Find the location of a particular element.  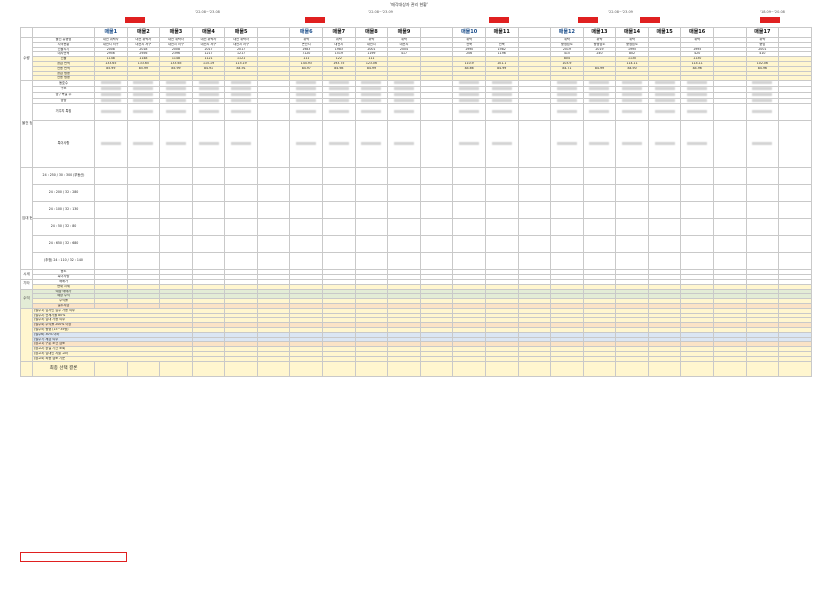

column-header: 매물17 is located at coordinates (762, 32).